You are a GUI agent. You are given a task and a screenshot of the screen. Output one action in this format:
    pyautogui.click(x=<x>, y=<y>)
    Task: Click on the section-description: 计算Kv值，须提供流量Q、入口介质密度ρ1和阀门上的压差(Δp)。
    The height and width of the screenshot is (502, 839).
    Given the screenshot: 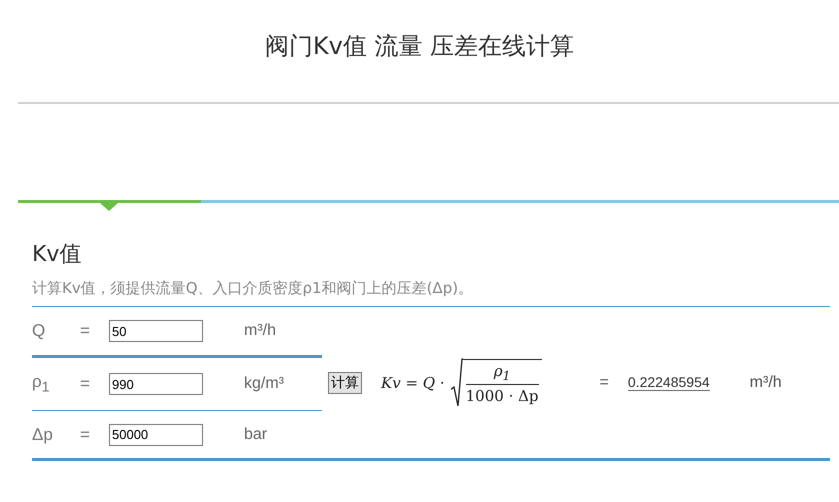 What is the action you would take?
    pyautogui.click(x=431, y=293)
    